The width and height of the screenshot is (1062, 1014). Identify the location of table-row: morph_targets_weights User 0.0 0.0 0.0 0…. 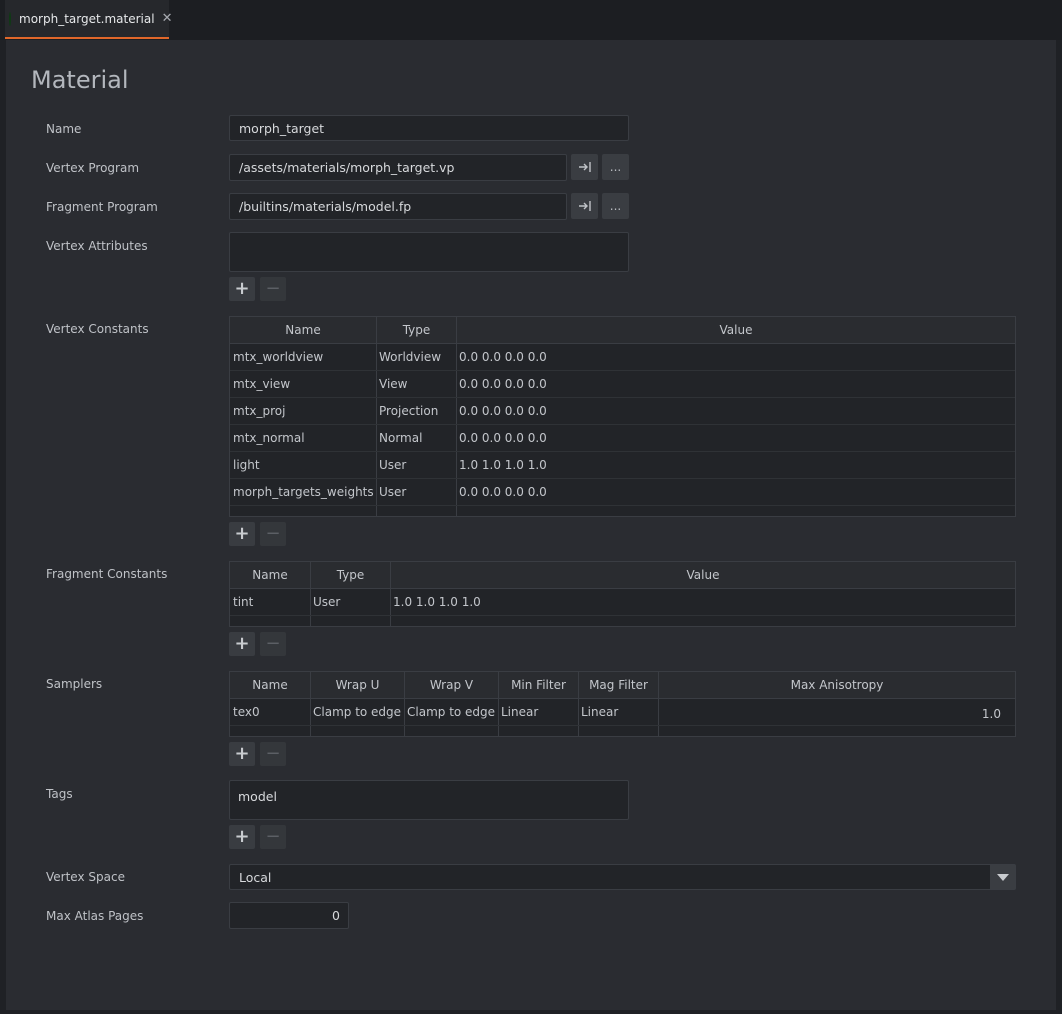
(622, 492).